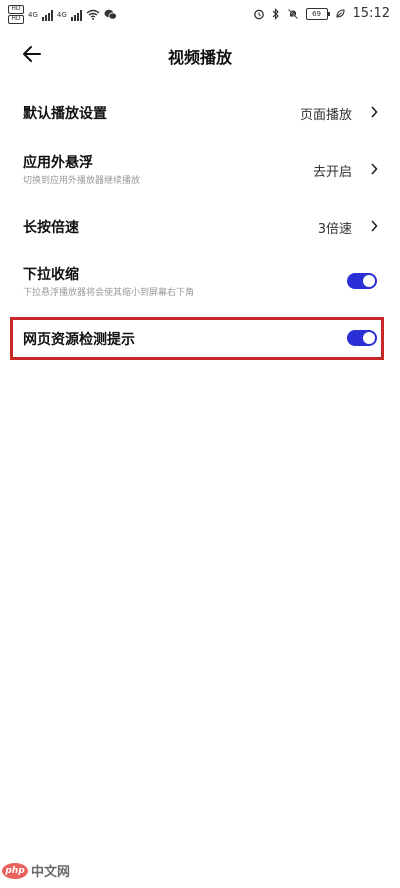  What do you see at coordinates (200, 14) in the screenshot?
I see `status-bar: HD HD 4G 4G 69 15:12` at bounding box center [200, 14].